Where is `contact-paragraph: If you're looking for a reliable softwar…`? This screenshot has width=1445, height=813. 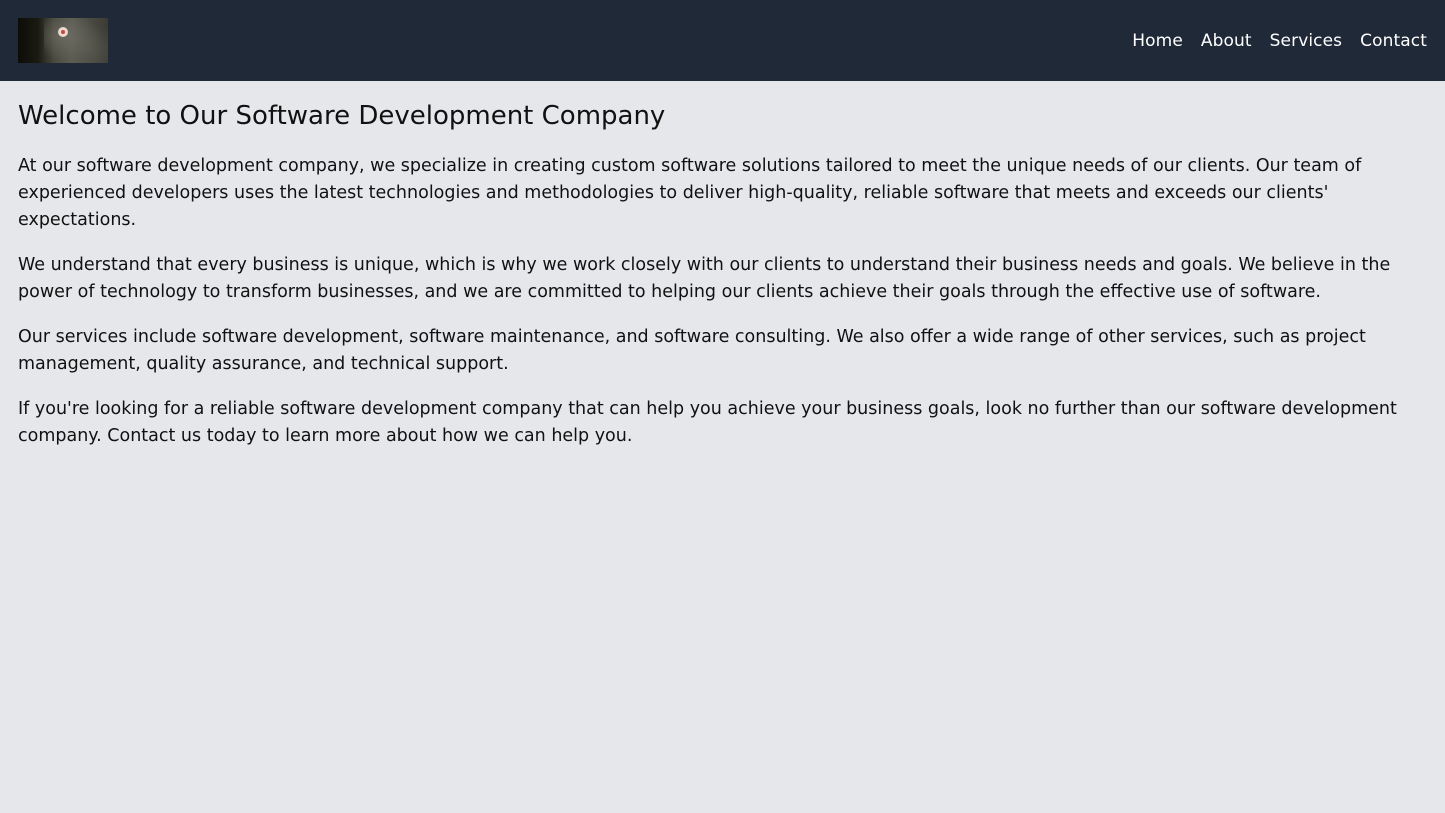
contact-paragraph: If you're looking for a reliable softwar… is located at coordinates (707, 422).